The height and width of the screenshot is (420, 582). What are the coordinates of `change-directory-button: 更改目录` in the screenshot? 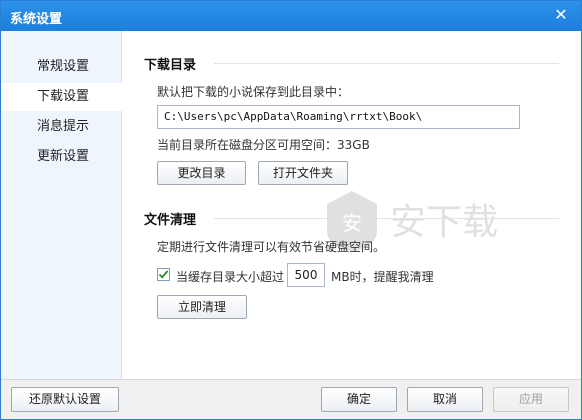 It's located at (201, 173).